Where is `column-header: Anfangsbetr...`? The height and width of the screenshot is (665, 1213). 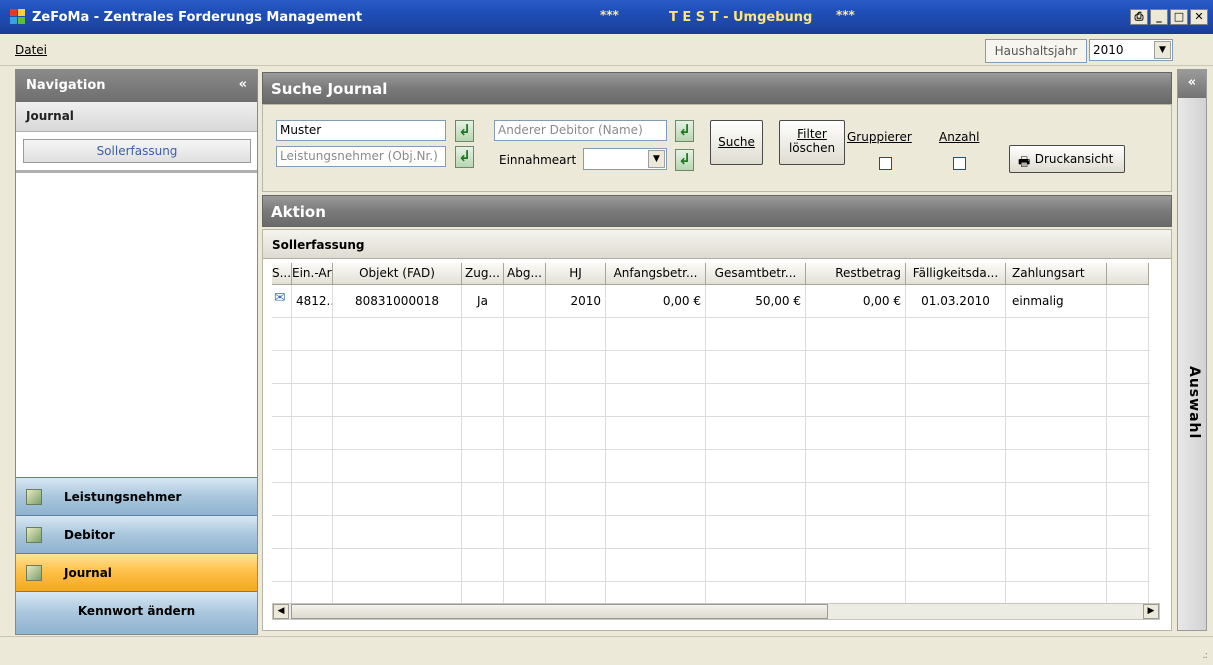 column-header: Anfangsbetr... is located at coordinates (656, 274).